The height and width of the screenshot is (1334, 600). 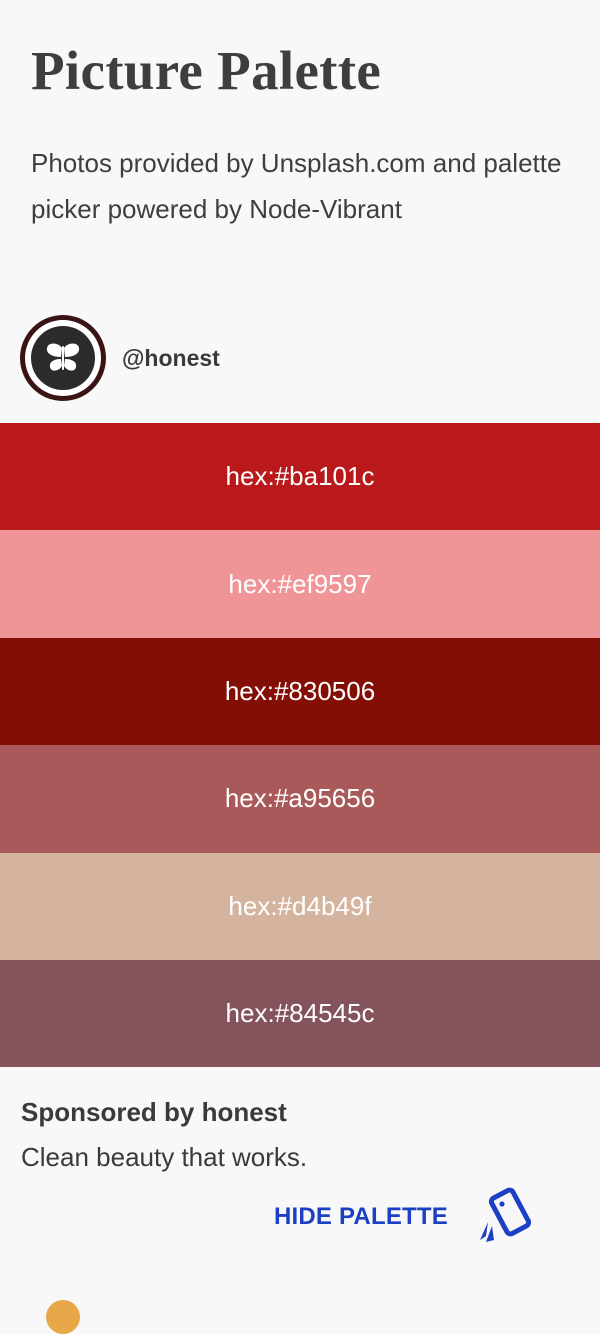 I want to click on swatch: hex:#d4b49f, so click(x=300, y=906).